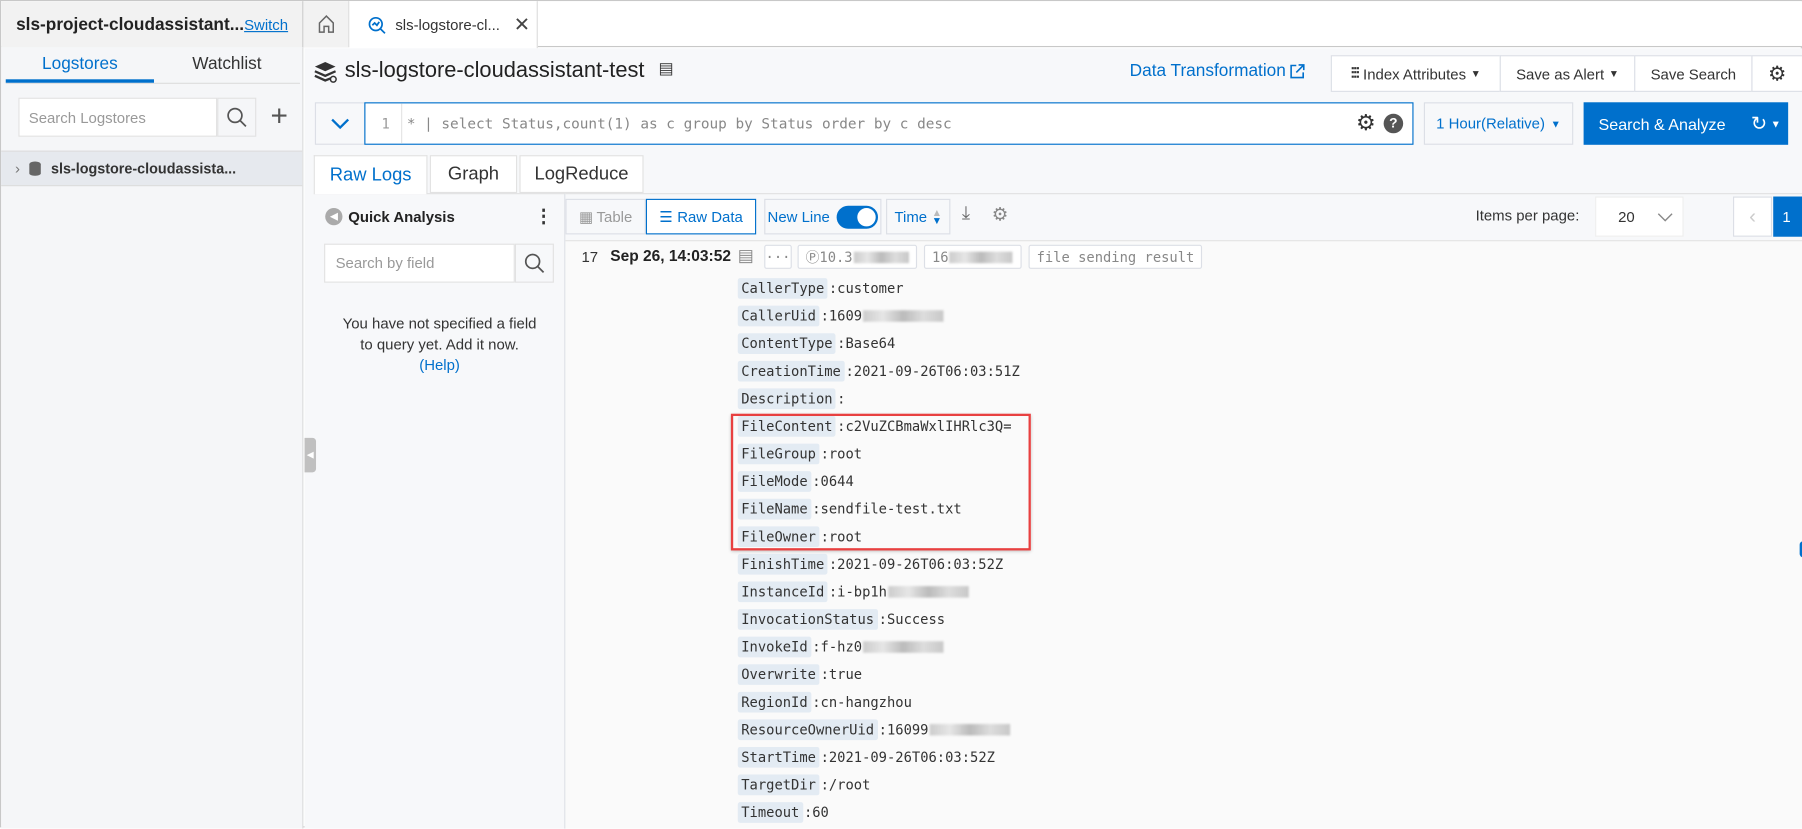 The image size is (1802, 829). I want to click on refresh-icon: ↻, so click(1759, 123).